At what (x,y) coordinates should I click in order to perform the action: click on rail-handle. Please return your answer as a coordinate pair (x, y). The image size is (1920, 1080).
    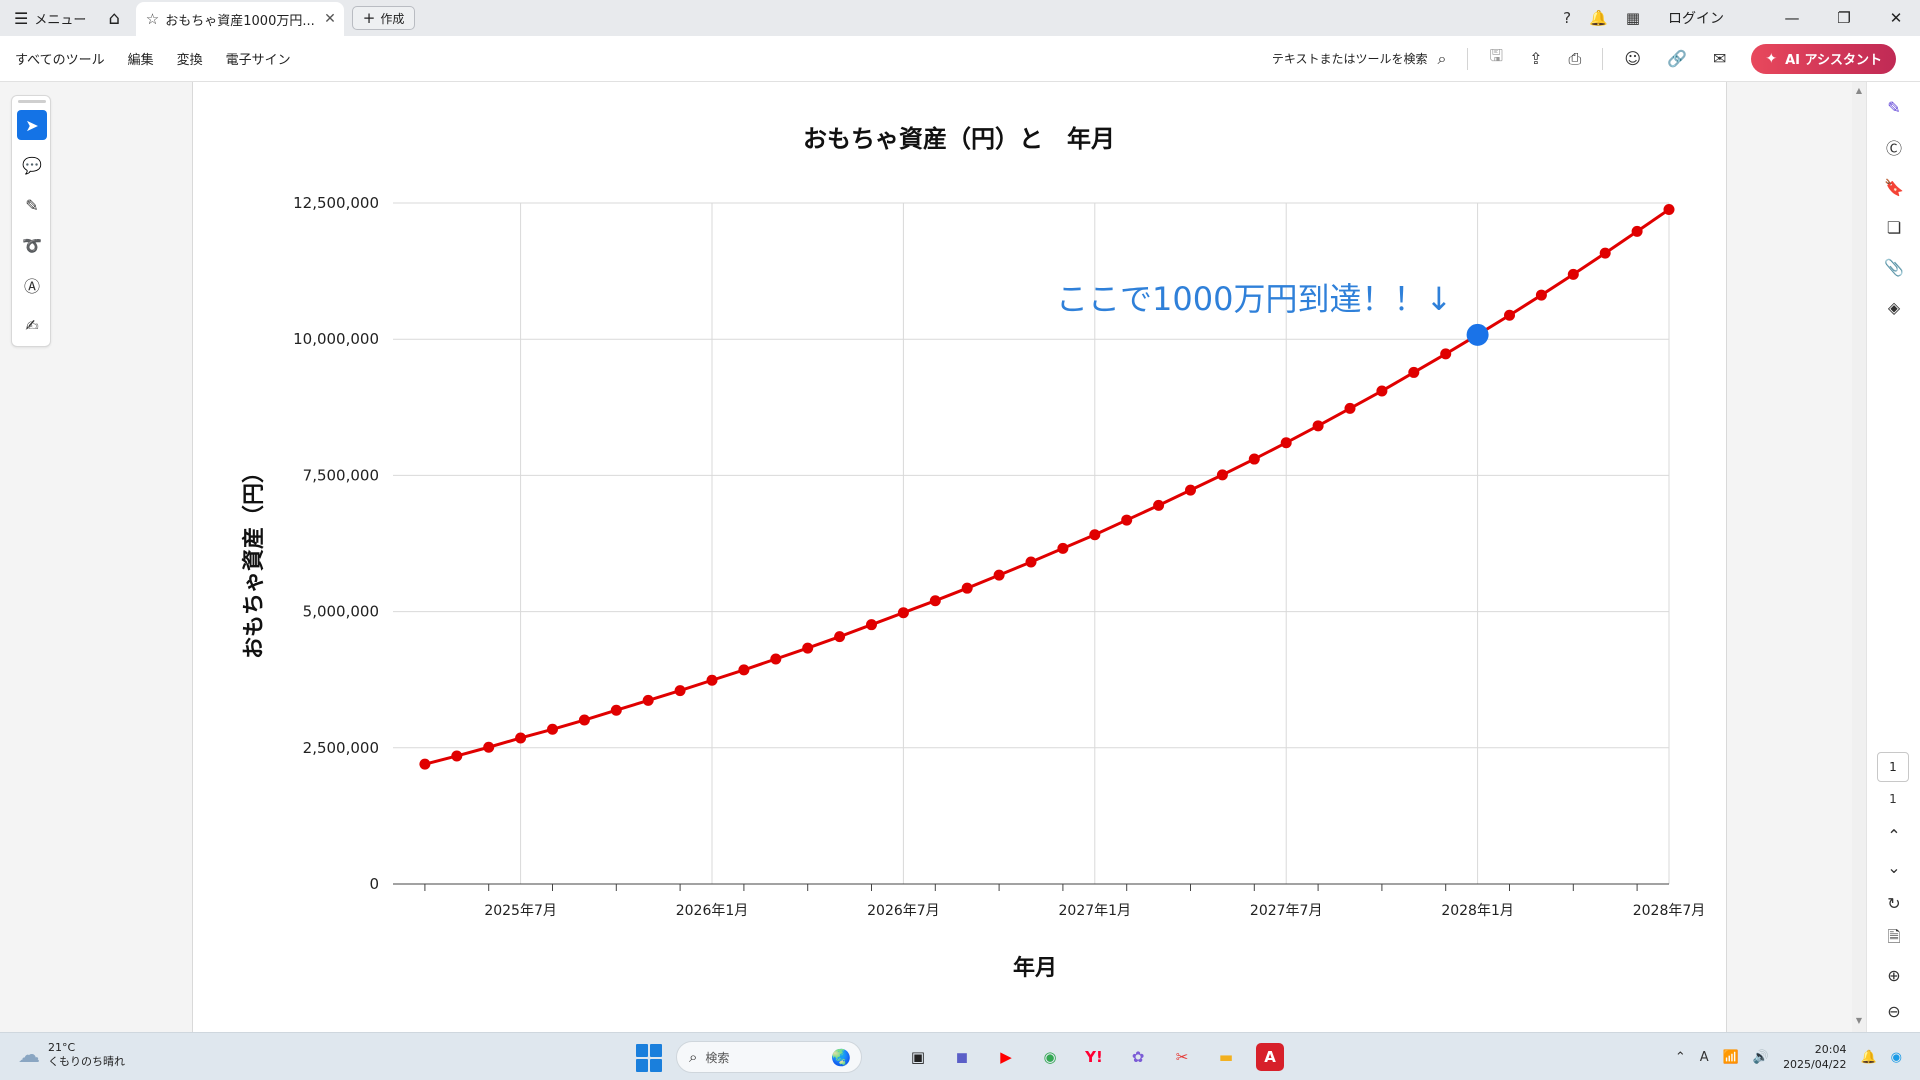
    Looking at the image, I should click on (32, 101).